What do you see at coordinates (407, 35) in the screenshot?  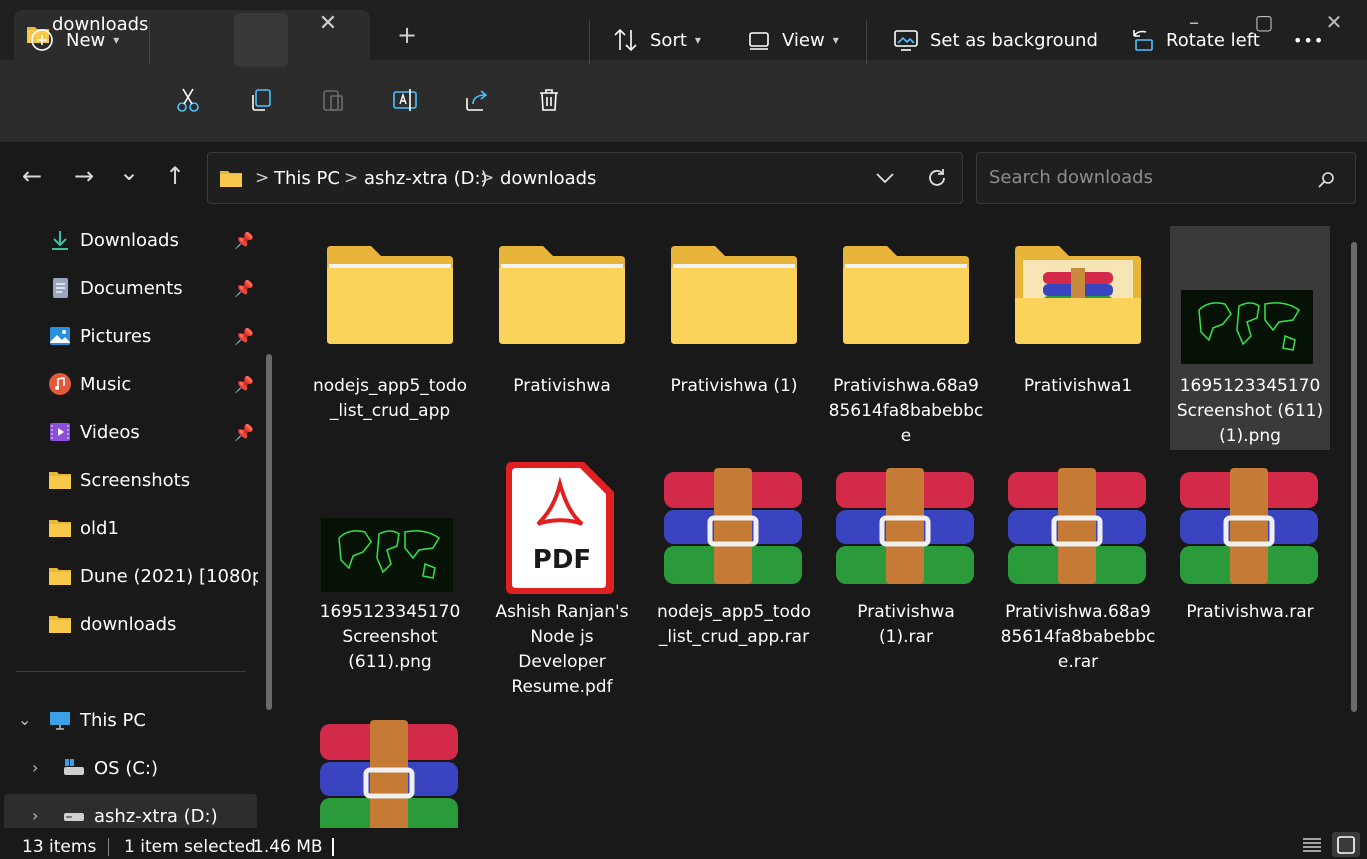 I see `new-tab-button: +` at bounding box center [407, 35].